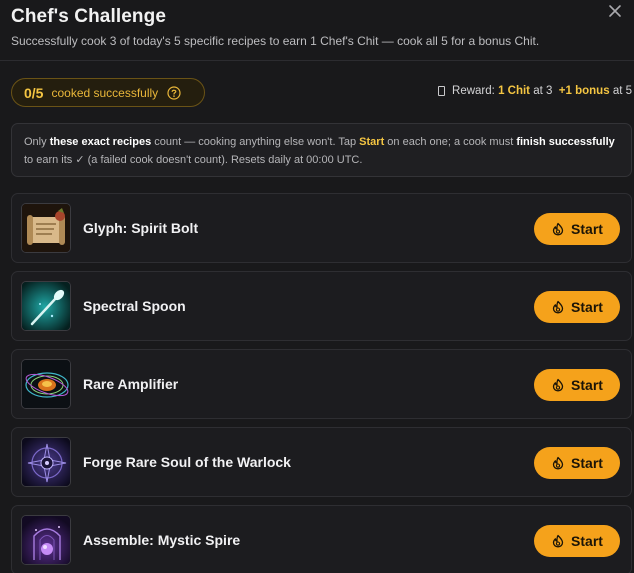  Describe the element at coordinates (514, 91) in the screenshot. I see `reward-chit: 1 Chit` at that location.